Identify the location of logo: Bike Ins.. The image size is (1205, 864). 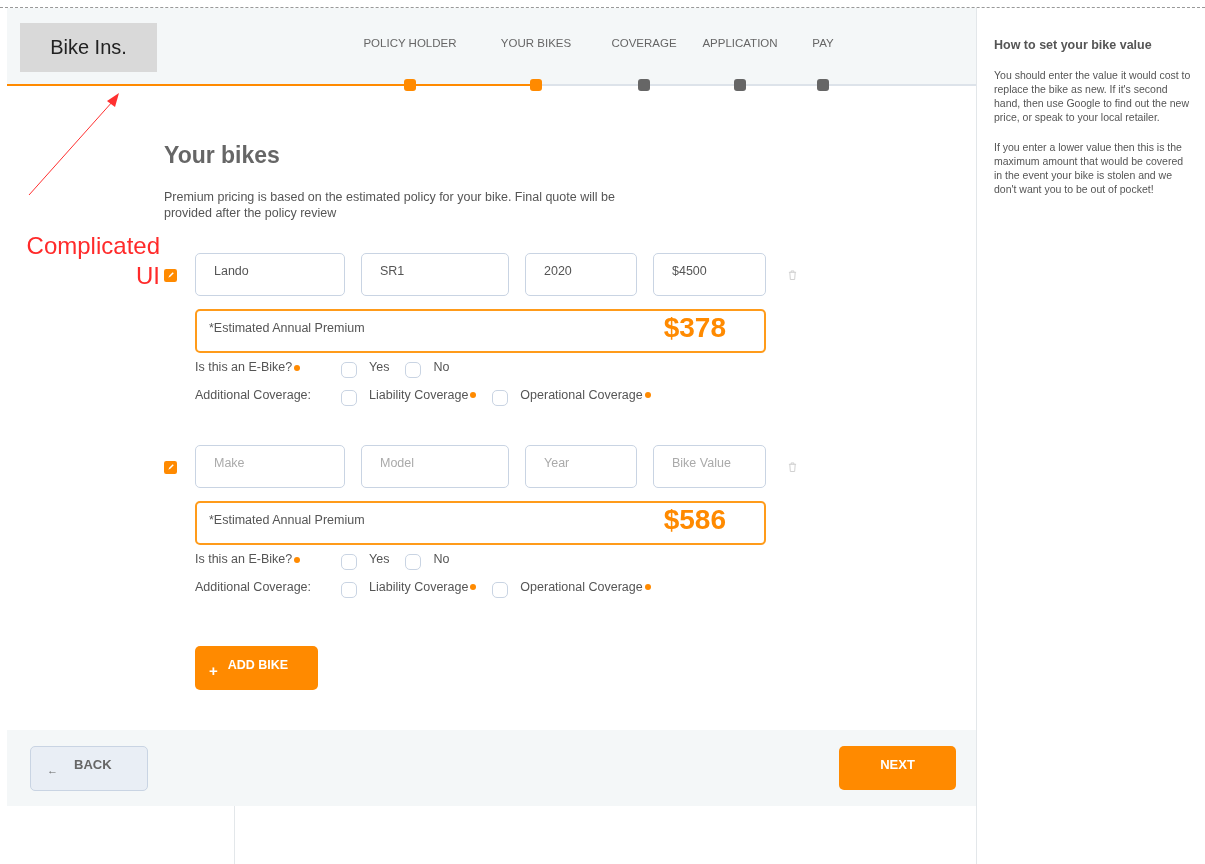
(88, 47).